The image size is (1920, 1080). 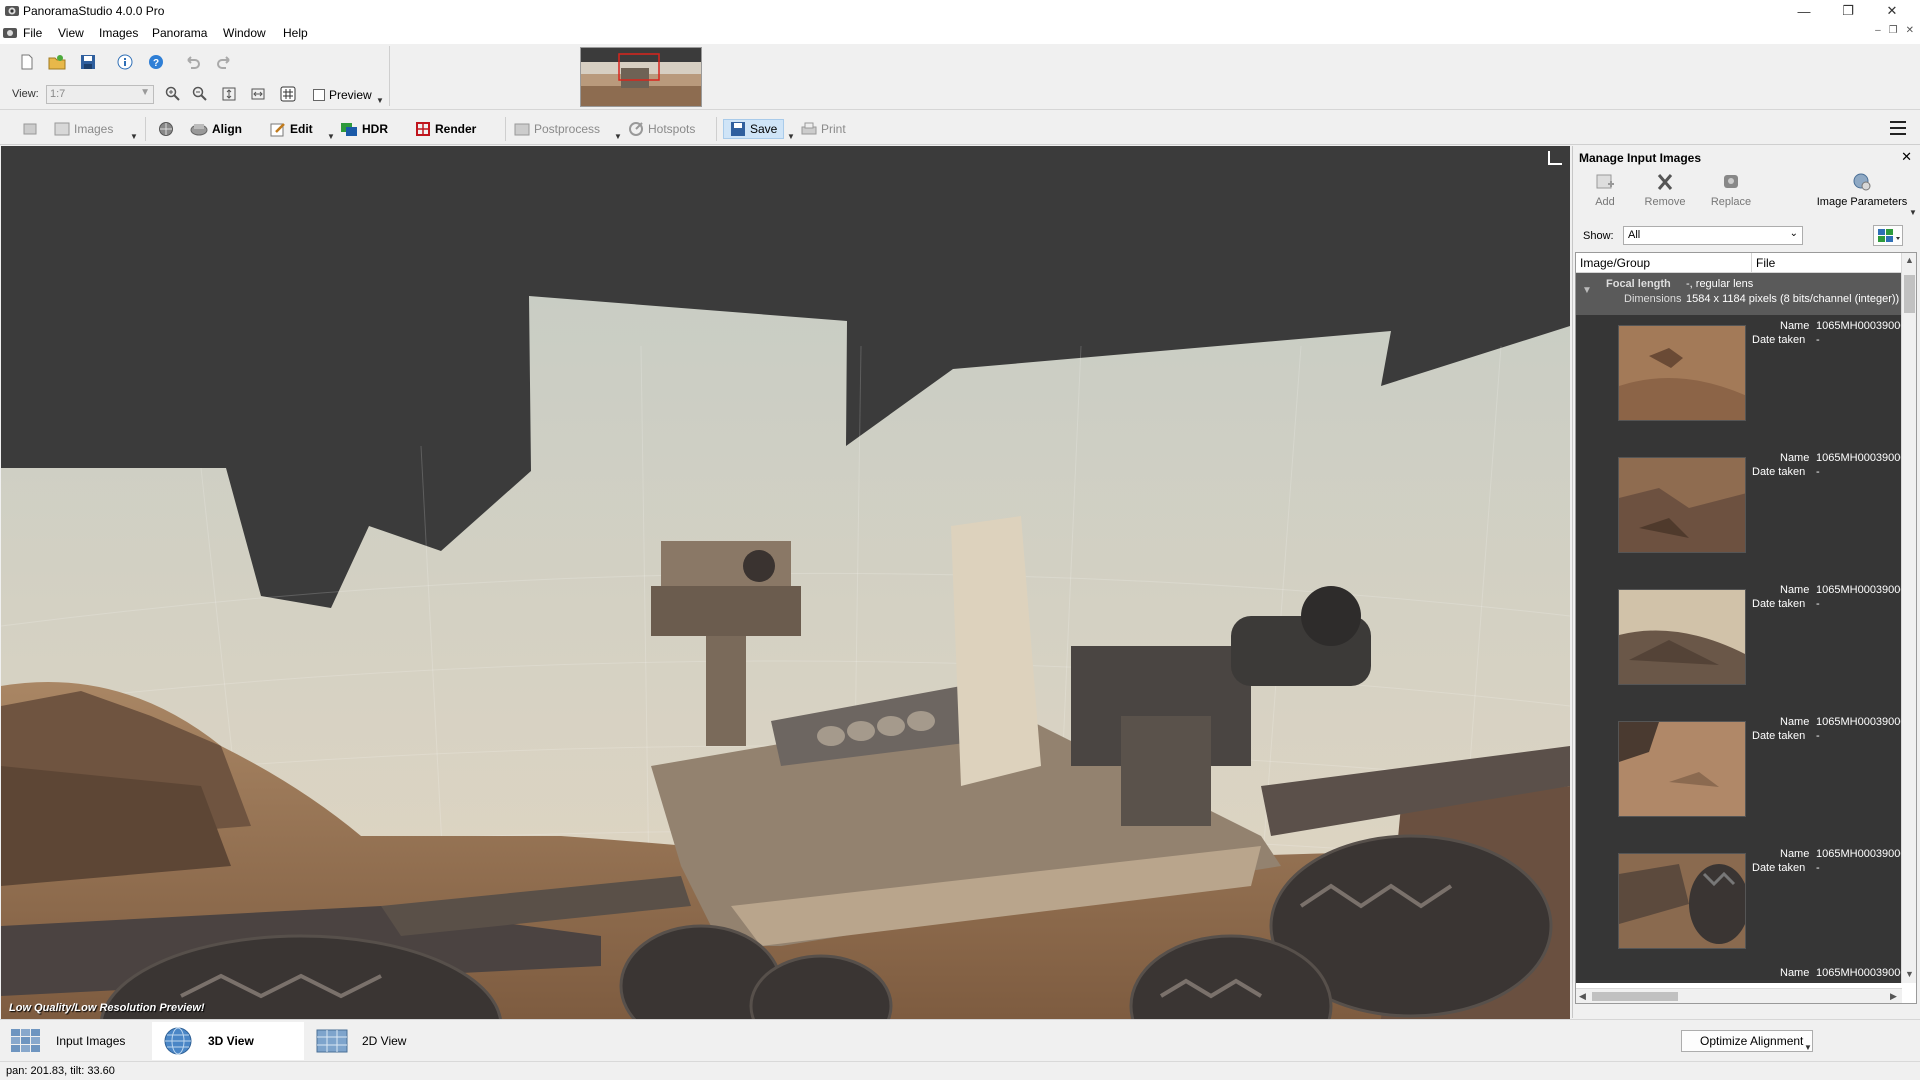 What do you see at coordinates (1598, 236) in the screenshot?
I see `show-label: Show:` at bounding box center [1598, 236].